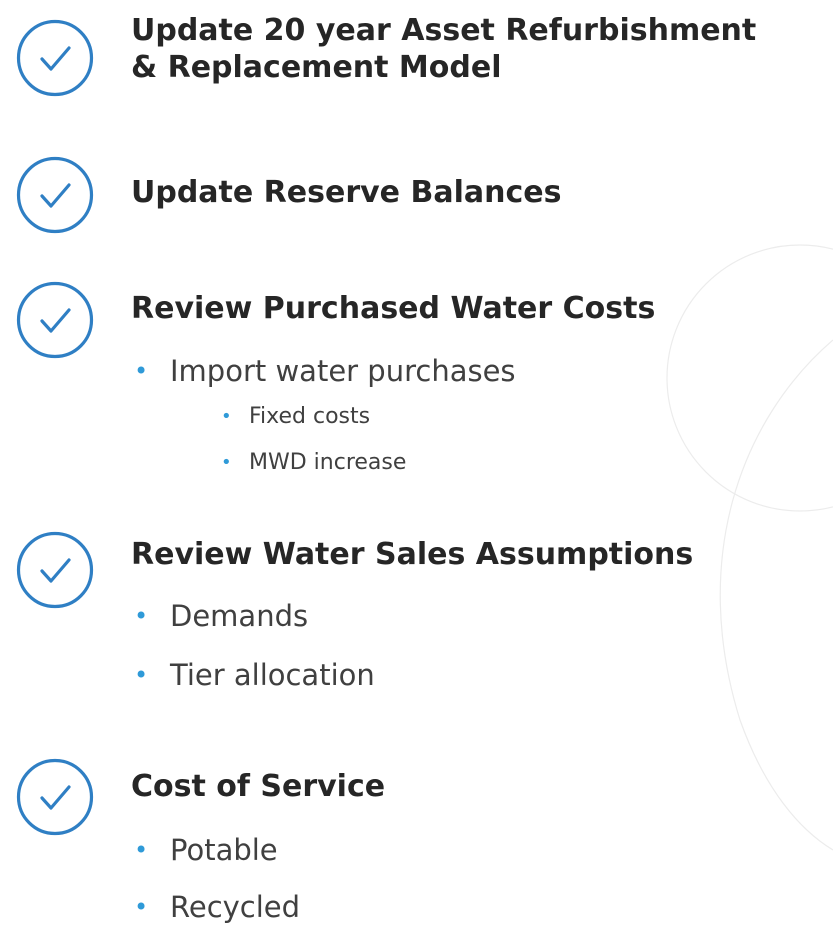 Image resolution: width=833 pixels, height=928 pixels. I want to click on sub-list-item: • MWD increase, so click(314, 463).